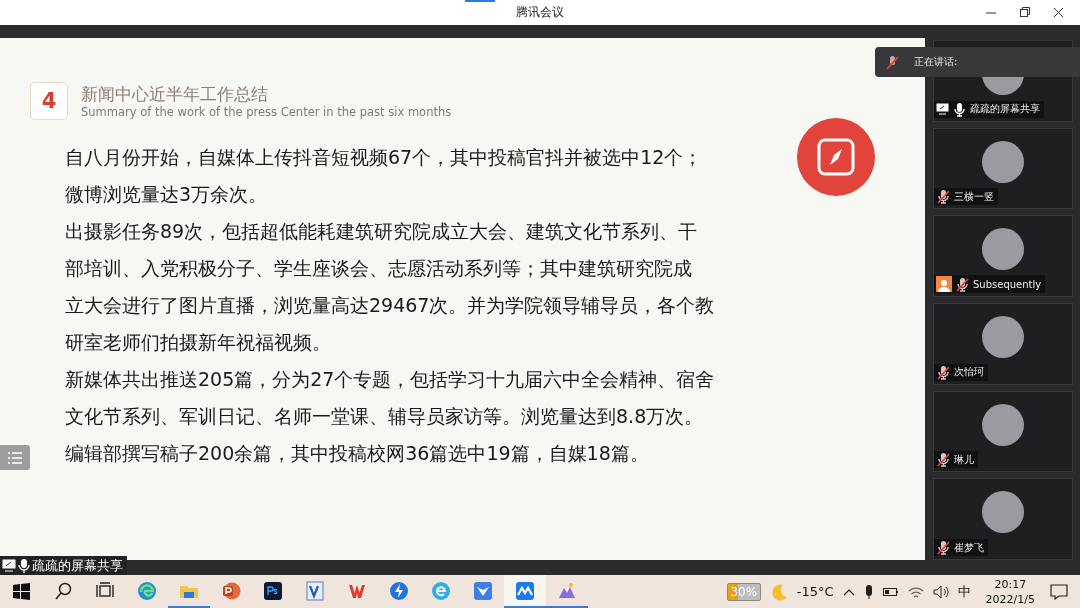 Image resolution: width=1080 pixels, height=608 pixels. What do you see at coordinates (892, 62) in the screenshot?
I see `muted-mic-icon` at bounding box center [892, 62].